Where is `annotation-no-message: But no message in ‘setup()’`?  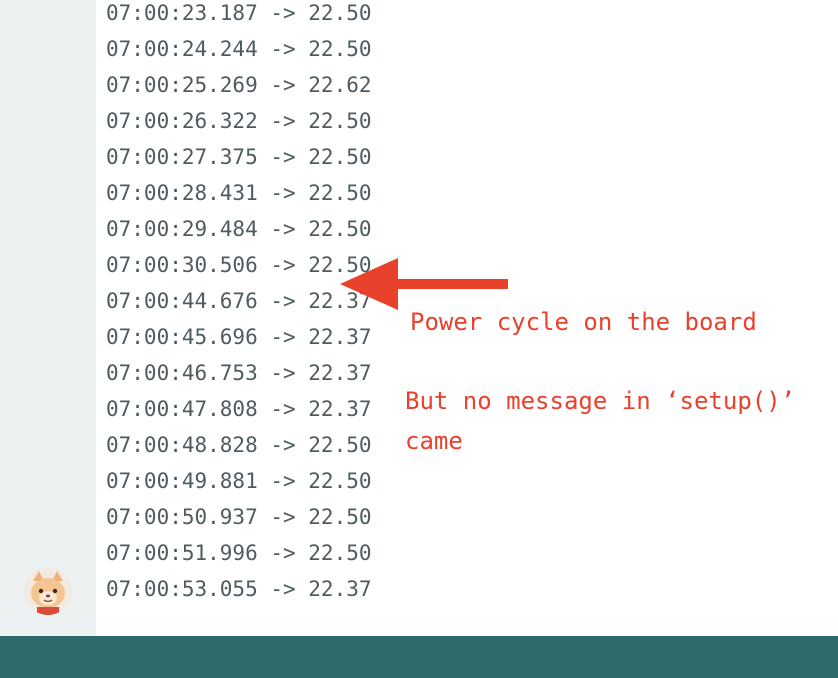
annotation-no-message: But no message in ‘setup()’ is located at coordinates (600, 401).